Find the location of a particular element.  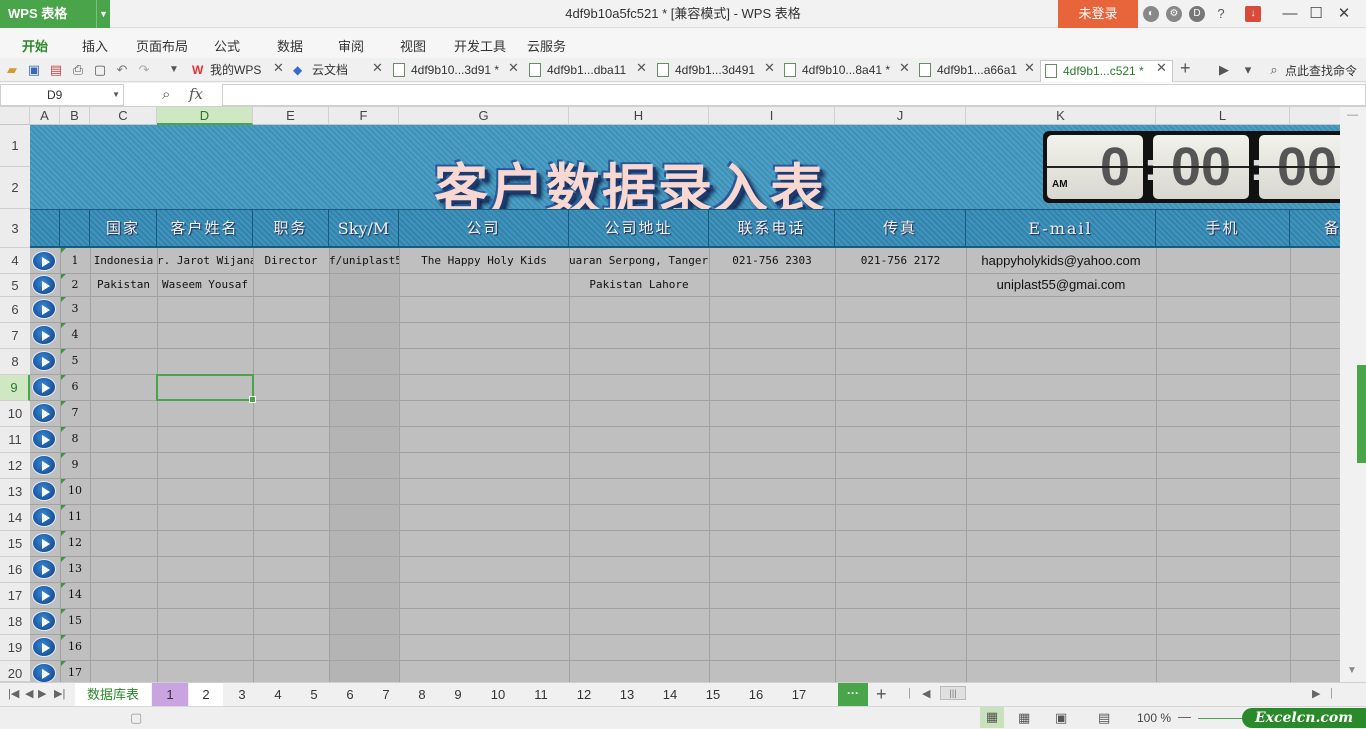

menu-home: 开始 is located at coordinates (35, 45).